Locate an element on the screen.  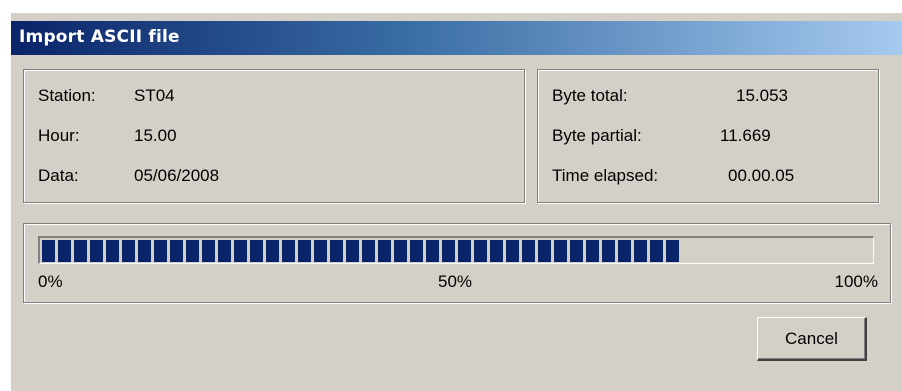
time-elapsed-value: 00.00.05 is located at coordinates (761, 175).